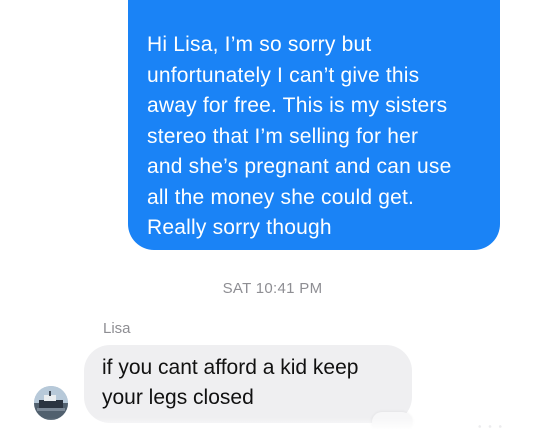 The height and width of the screenshot is (429, 560). What do you see at coordinates (259, 44) in the screenshot?
I see `message-line: Hi Lisa, I’m so sorry but` at bounding box center [259, 44].